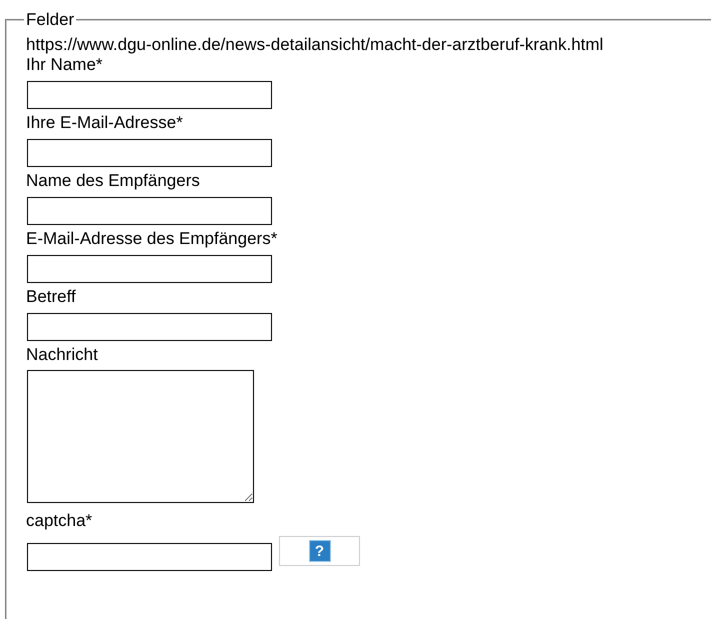  What do you see at coordinates (104, 123) in the screenshot?
I see `field-label: Ihre E-Mail-Adresse*` at bounding box center [104, 123].